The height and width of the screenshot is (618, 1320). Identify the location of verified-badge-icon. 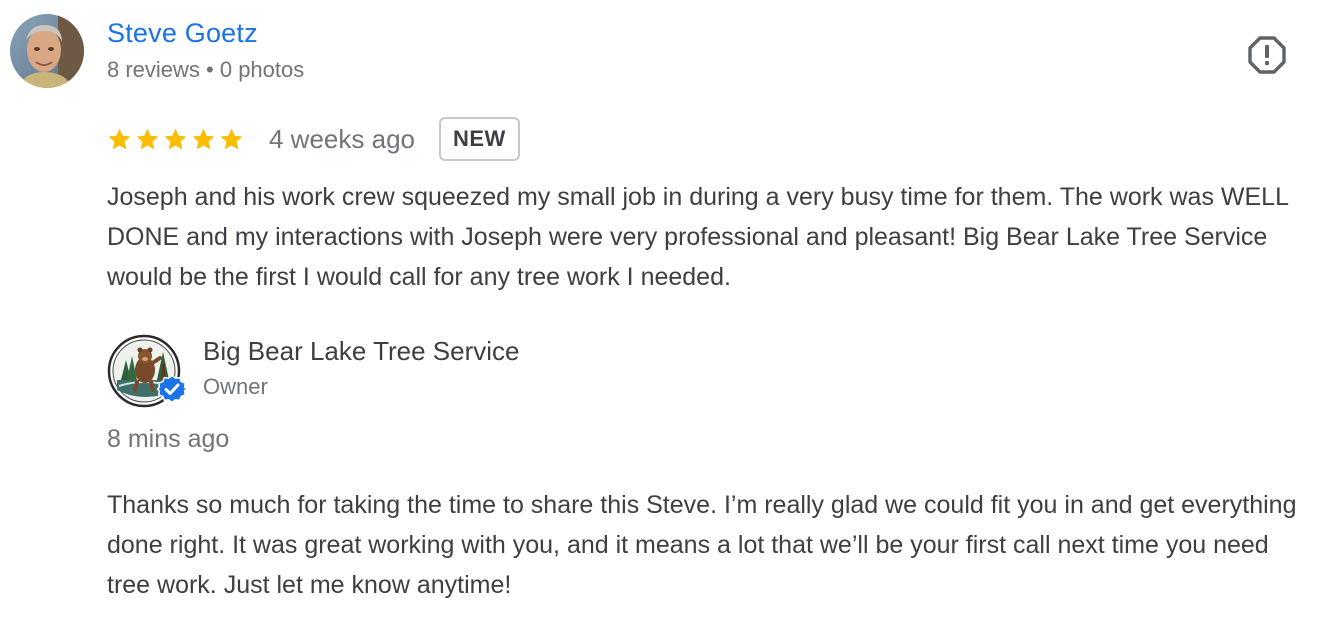
(172, 389).